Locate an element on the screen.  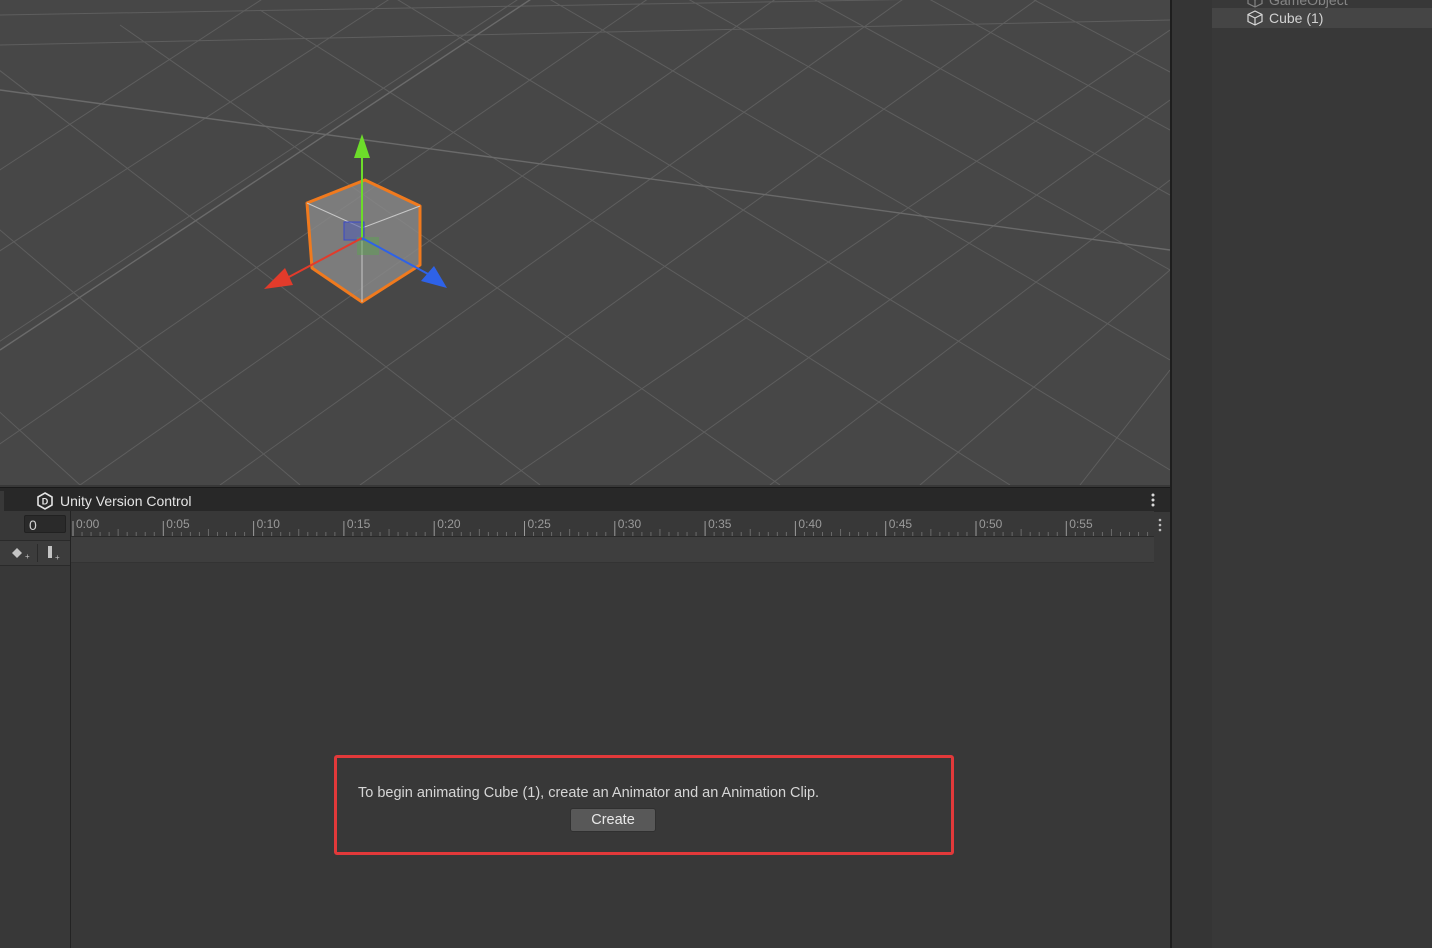
ruler-tick-label: 0:35 is located at coordinates (720, 524).